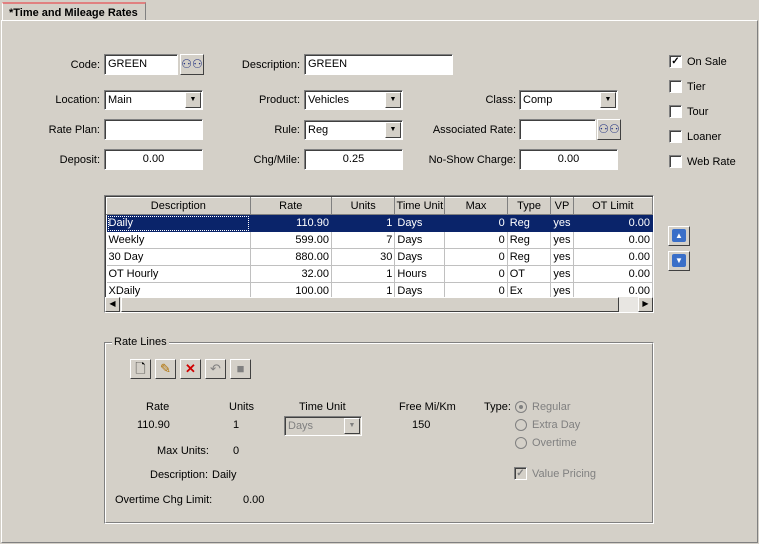 The height and width of the screenshot is (544, 759). I want to click on ot-limit-label: Overtime Chg Limit:, so click(164, 500).